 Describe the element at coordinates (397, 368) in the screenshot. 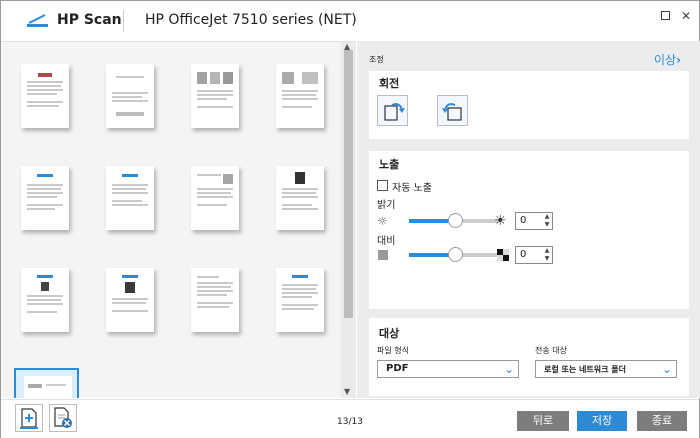

I see `file-type-value: PDF` at that location.